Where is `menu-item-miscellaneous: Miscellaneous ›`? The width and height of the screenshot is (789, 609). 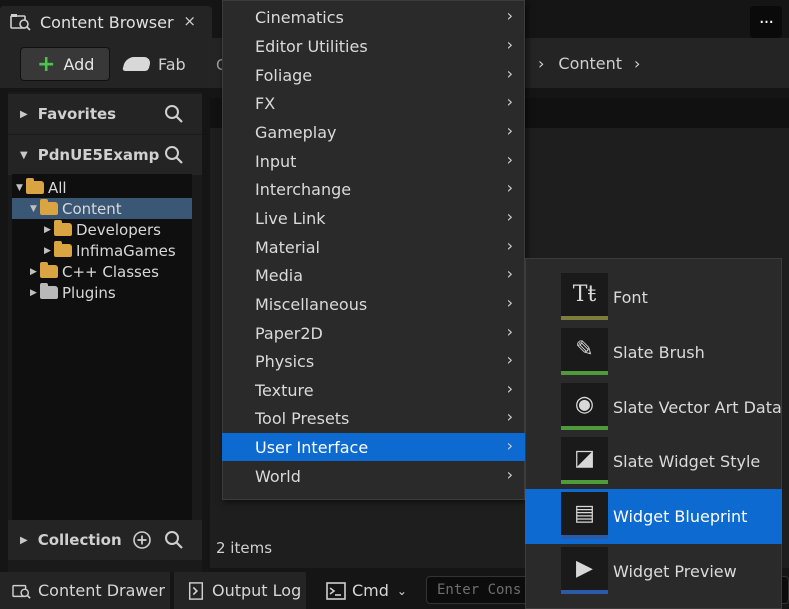 menu-item-miscellaneous: Miscellaneous › is located at coordinates (373, 304).